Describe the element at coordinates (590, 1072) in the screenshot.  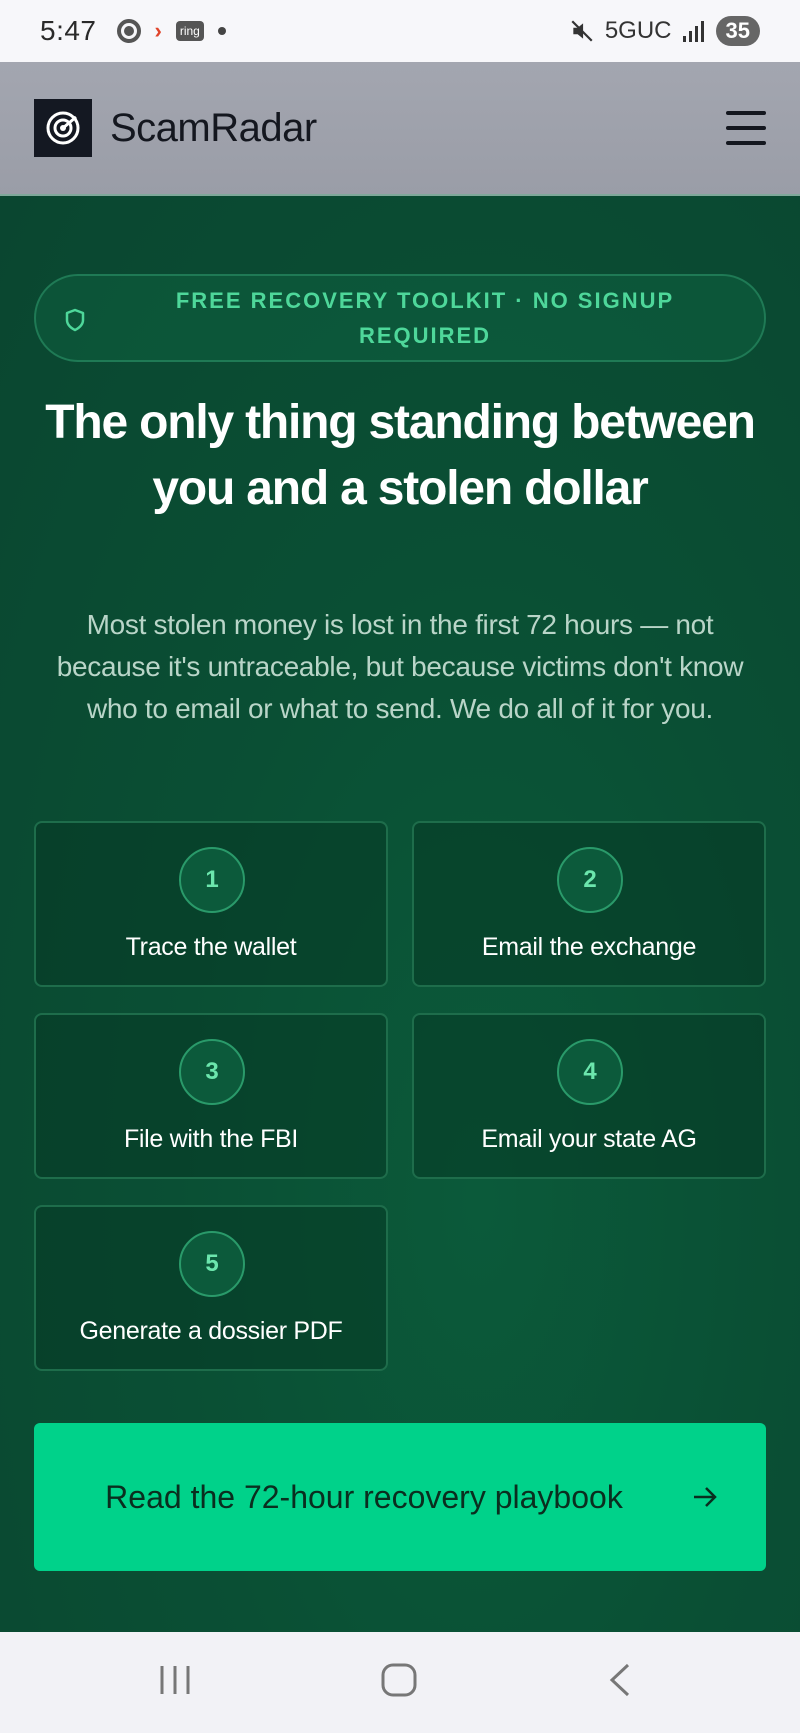
I see `step-number-badge: 4` at that location.